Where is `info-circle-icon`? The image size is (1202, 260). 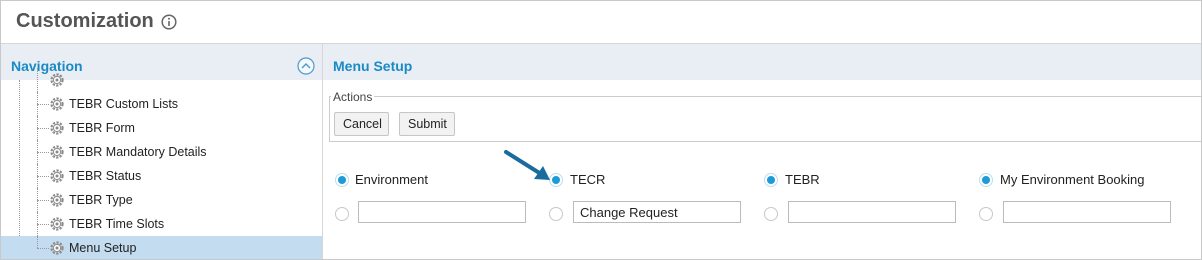 info-circle-icon is located at coordinates (169, 22).